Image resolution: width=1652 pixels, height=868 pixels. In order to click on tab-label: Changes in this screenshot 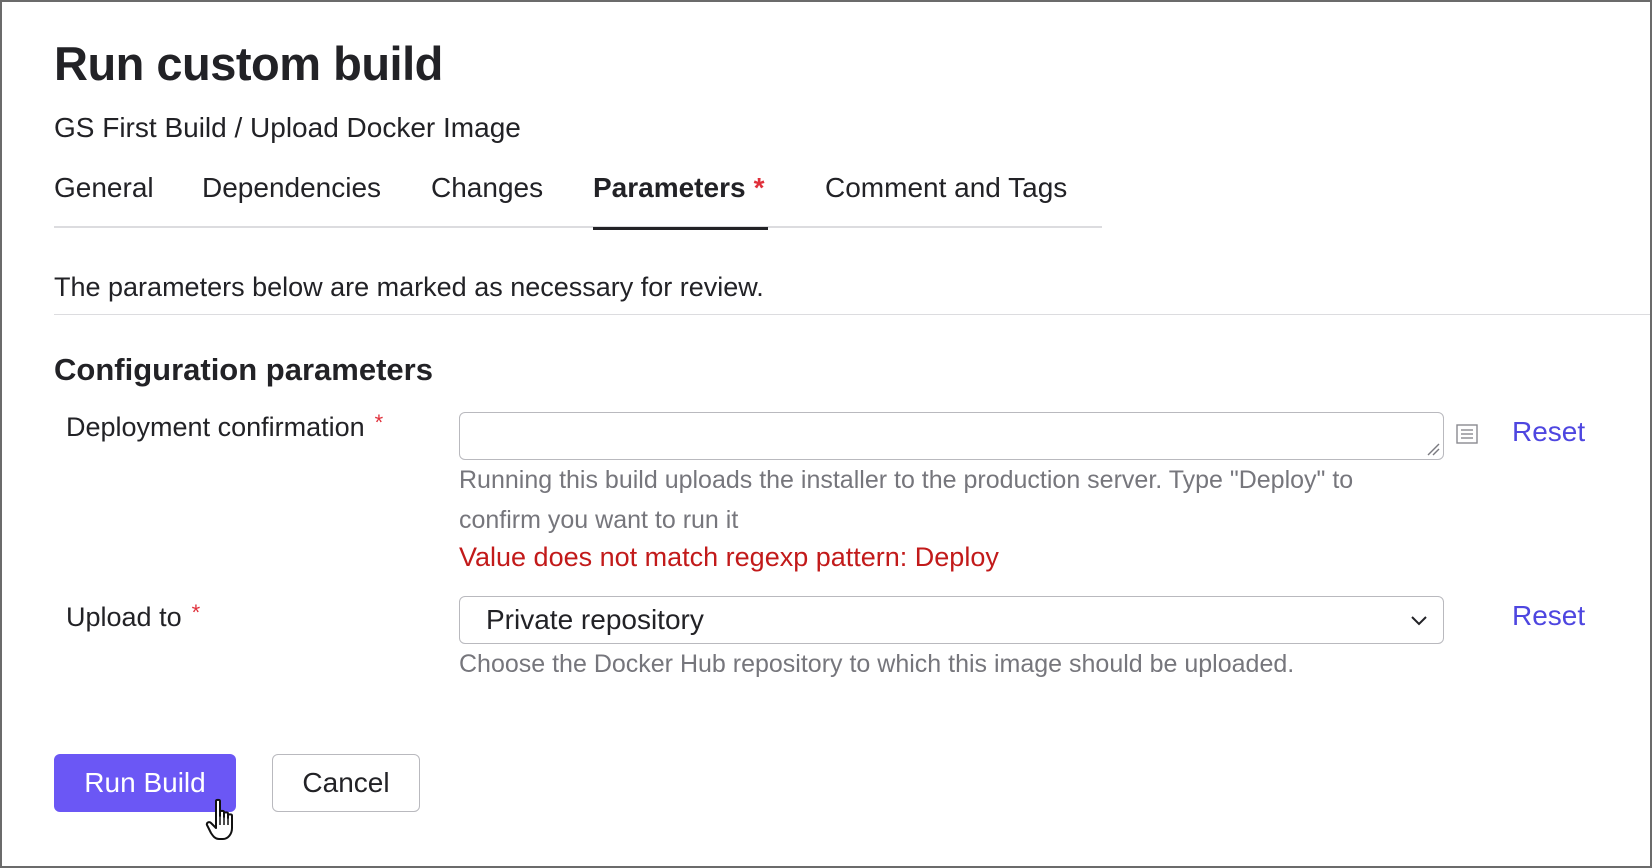, I will do `click(487, 187)`.